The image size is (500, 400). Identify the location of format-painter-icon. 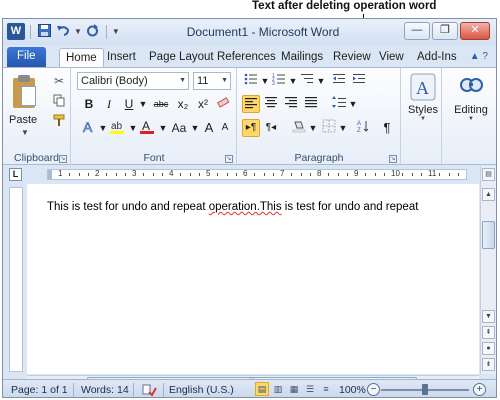
(59, 122).